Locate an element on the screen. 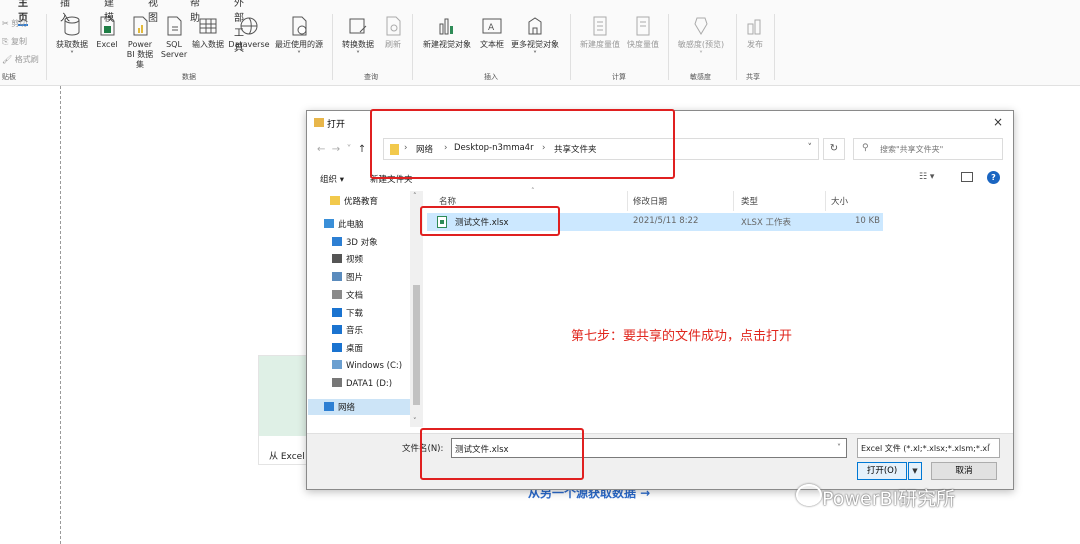 The image size is (1080, 544). text-box-button: A 文本框 is located at coordinates (492, 32).